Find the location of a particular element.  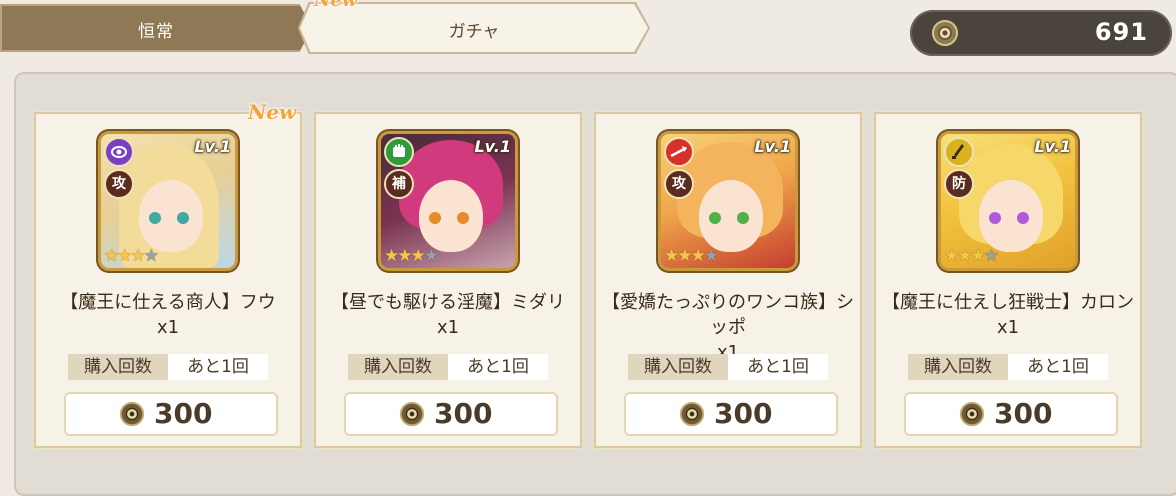

tab-standard: 恒常 is located at coordinates (156, 28).